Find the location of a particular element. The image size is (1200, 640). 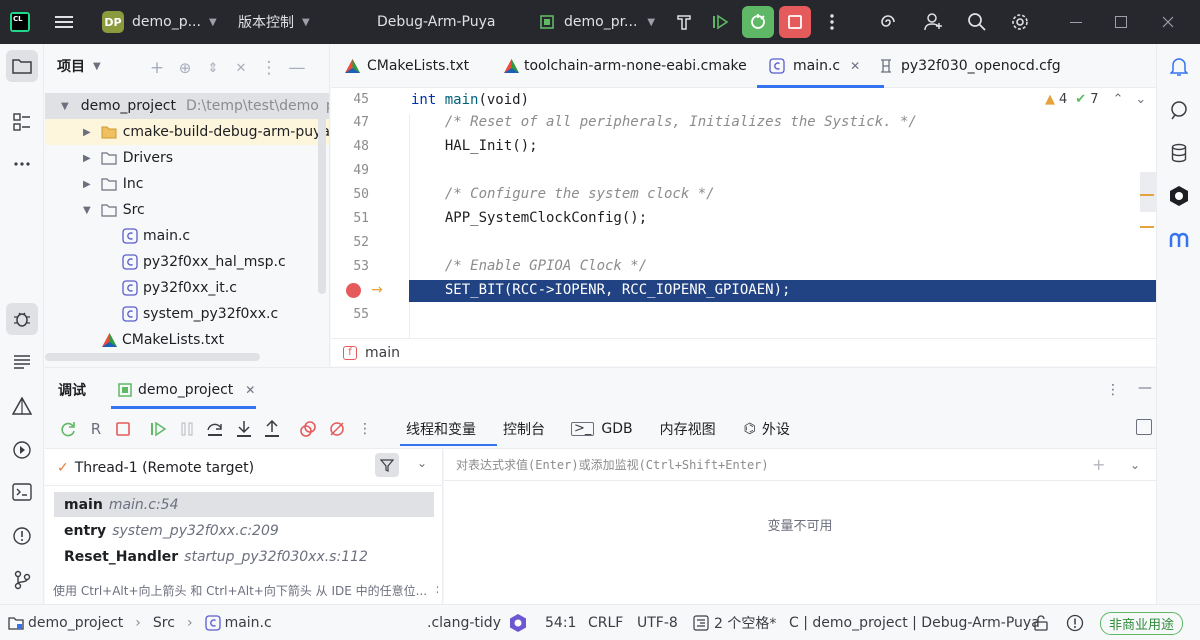

tree-item-inc: ▶ Inc is located at coordinates (187, 184).